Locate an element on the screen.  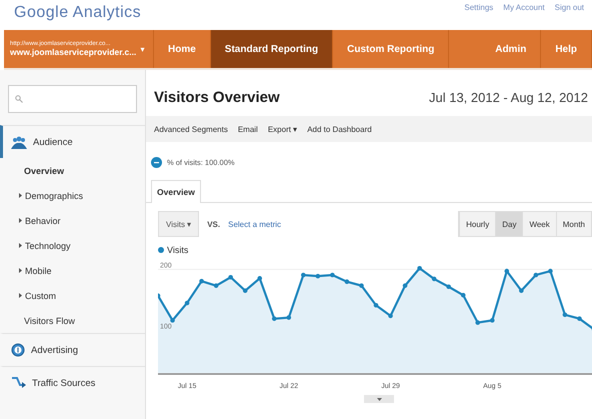
sidebar-item: Custom is located at coordinates (72, 295).